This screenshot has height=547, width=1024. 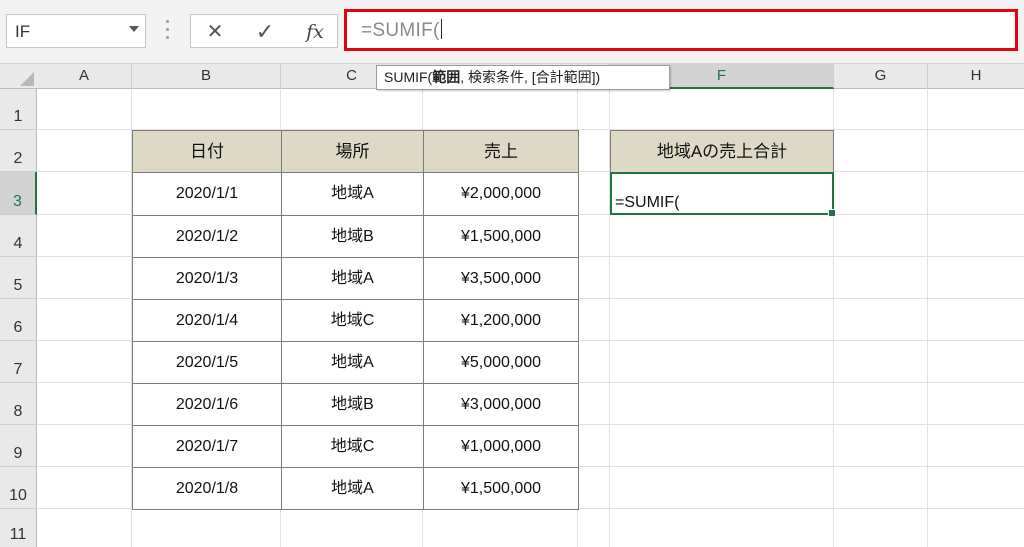 What do you see at coordinates (681, 30) in the screenshot?
I see `formula-input: =SUMIF(` at bounding box center [681, 30].